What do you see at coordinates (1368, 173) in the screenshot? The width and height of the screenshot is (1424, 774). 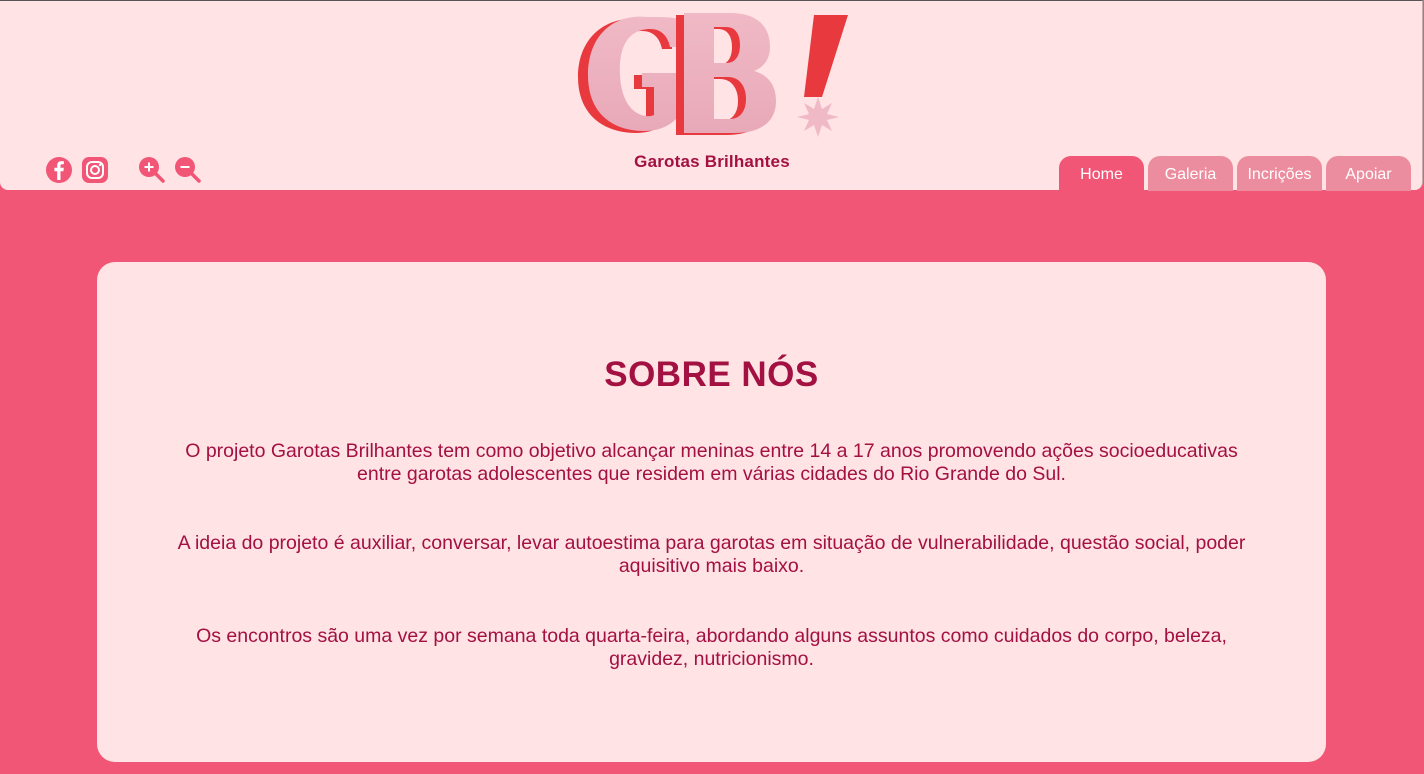 I see `tab-apoiar: Apoiar` at bounding box center [1368, 173].